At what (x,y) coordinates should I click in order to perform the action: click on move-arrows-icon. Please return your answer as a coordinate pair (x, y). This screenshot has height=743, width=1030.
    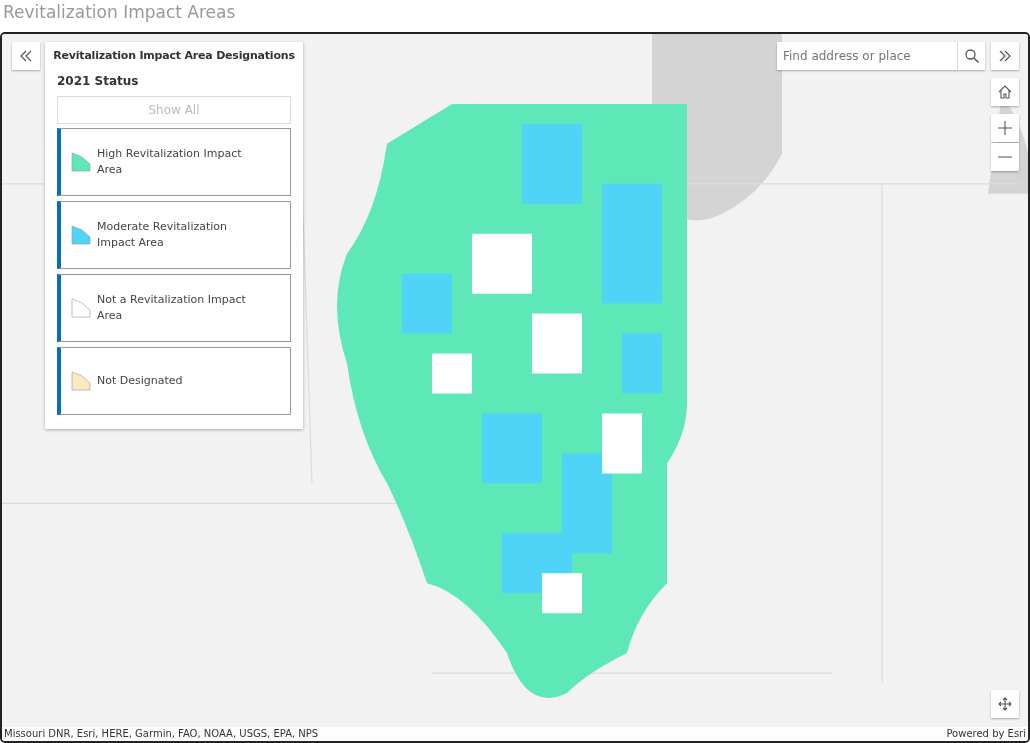
    Looking at the image, I should click on (1005, 704).